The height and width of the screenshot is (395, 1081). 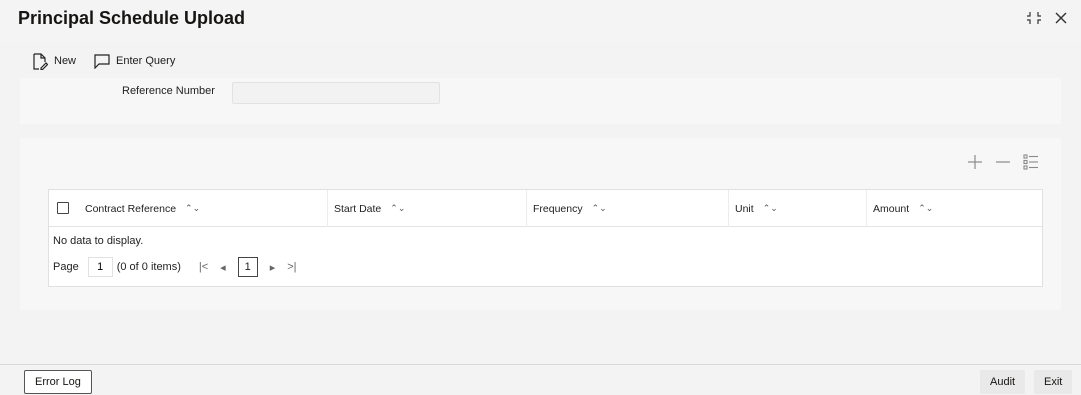 I want to click on page-number-input, so click(x=100, y=267).